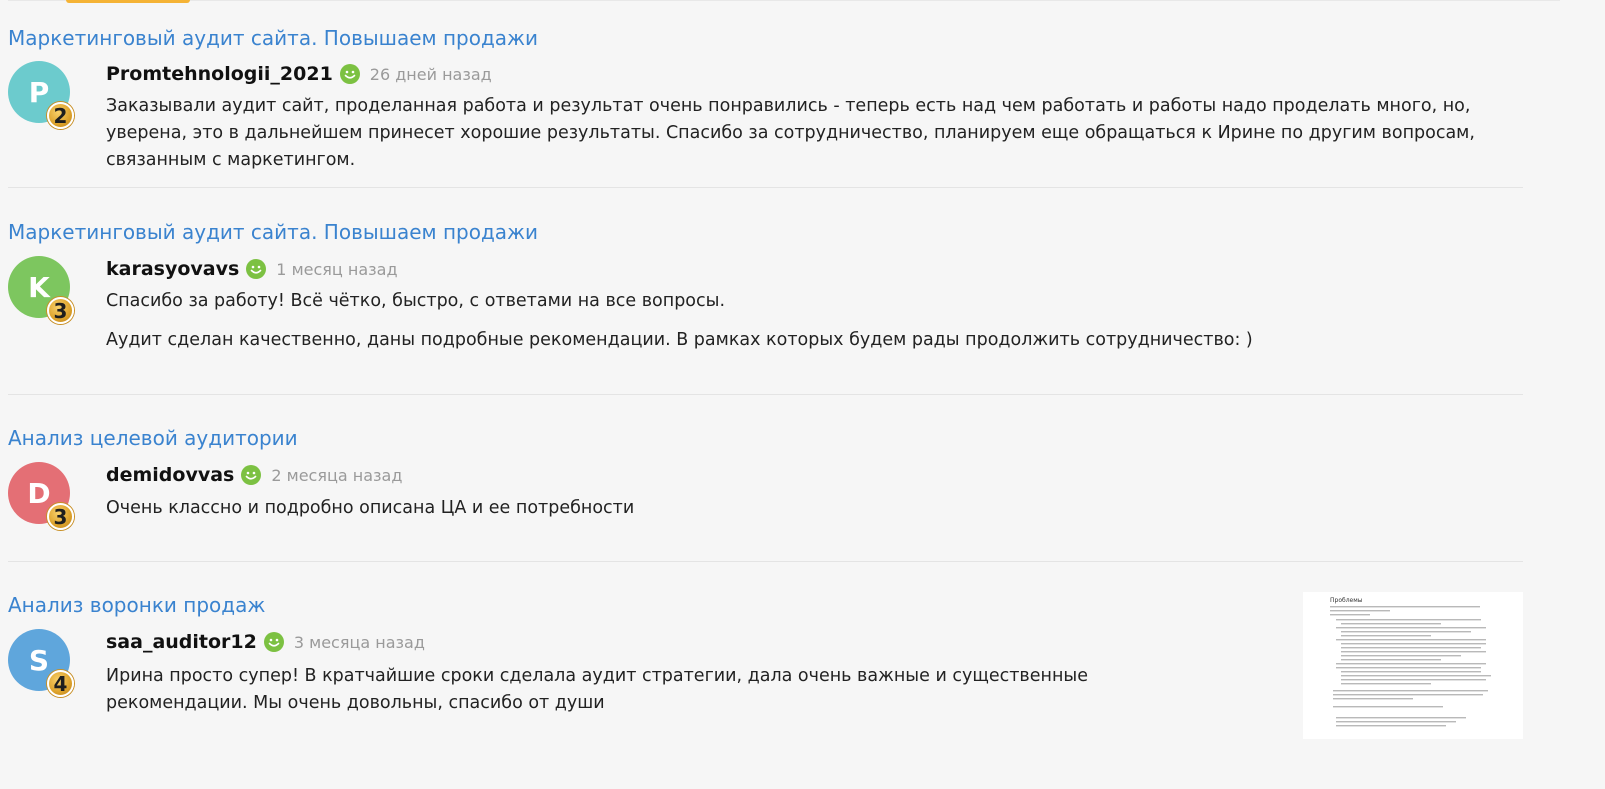 The height and width of the screenshot is (789, 1605). What do you see at coordinates (181, 642) in the screenshot?
I see `username-link: saa_auditor12` at bounding box center [181, 642].